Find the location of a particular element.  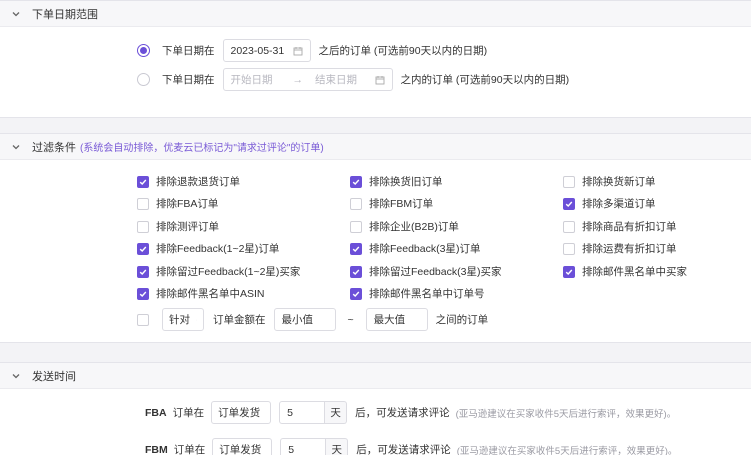

filter-option: 排除留过Feedback(3星)买家 is located at coordinates (425, 271).